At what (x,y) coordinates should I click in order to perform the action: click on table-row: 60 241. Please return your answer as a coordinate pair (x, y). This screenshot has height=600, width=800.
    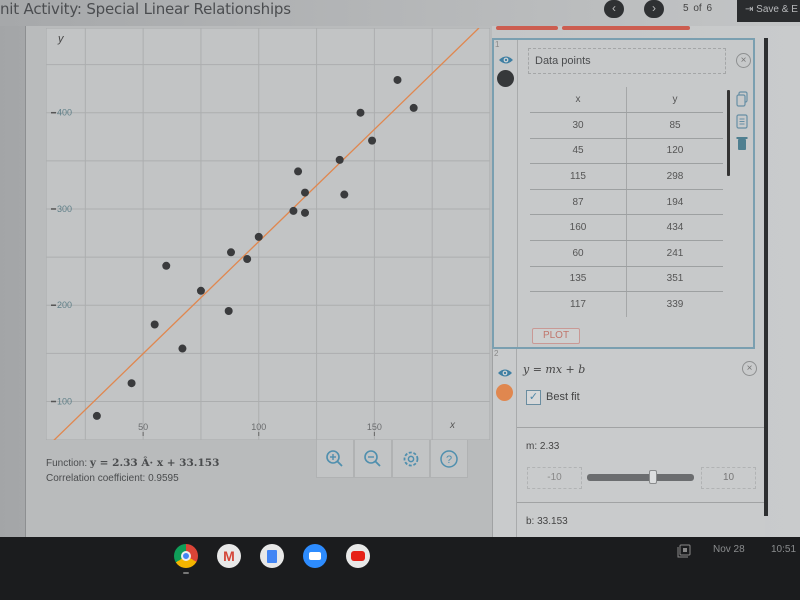
    Looking at the image, I should click on (626, 253).